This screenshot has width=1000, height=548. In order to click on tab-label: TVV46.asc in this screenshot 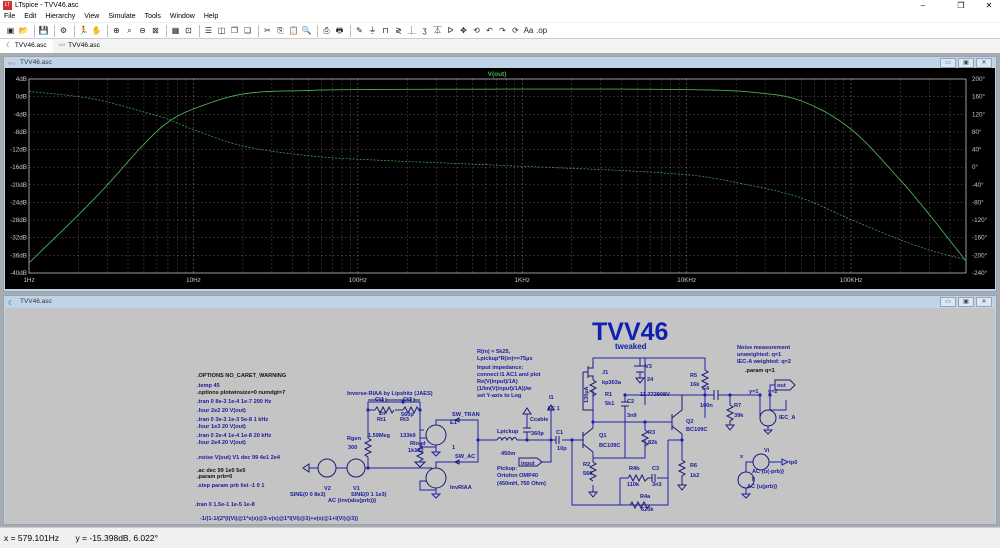, I will do `click(30, 45)`.